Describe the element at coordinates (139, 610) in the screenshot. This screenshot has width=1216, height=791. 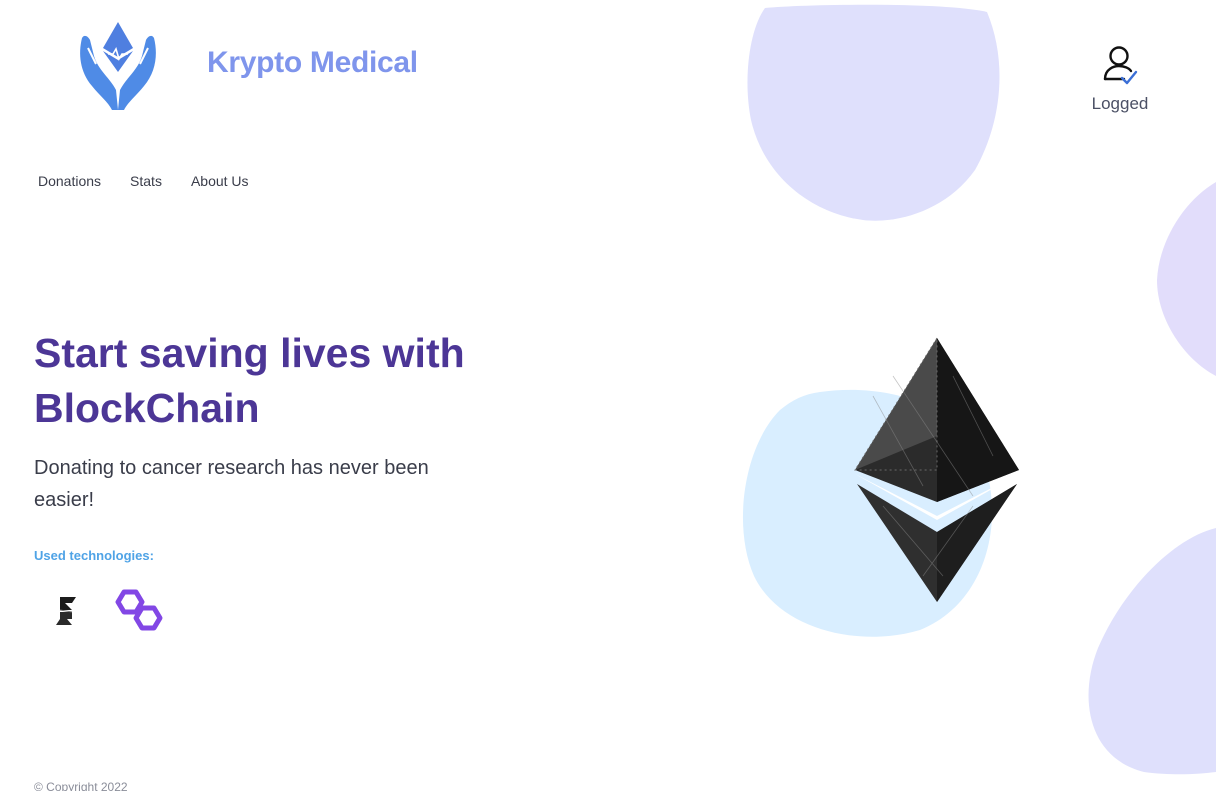
I see `polygon-icon` at that location.